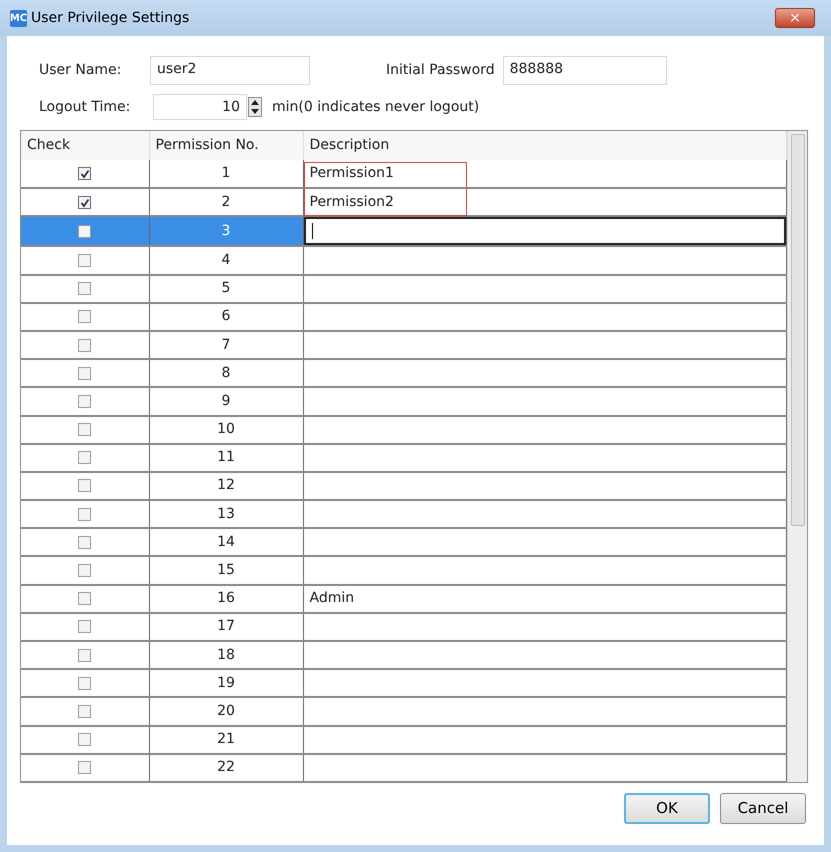 This screenshot has height=852, width=831. I want to click on table-cell: 9, so click(226, 401).